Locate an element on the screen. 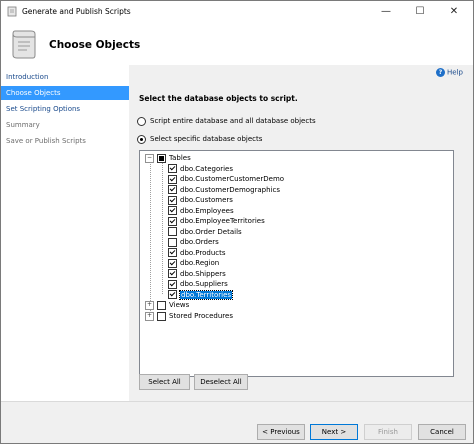  table-name: dbo.Orders is located at coordinates (199, 242).